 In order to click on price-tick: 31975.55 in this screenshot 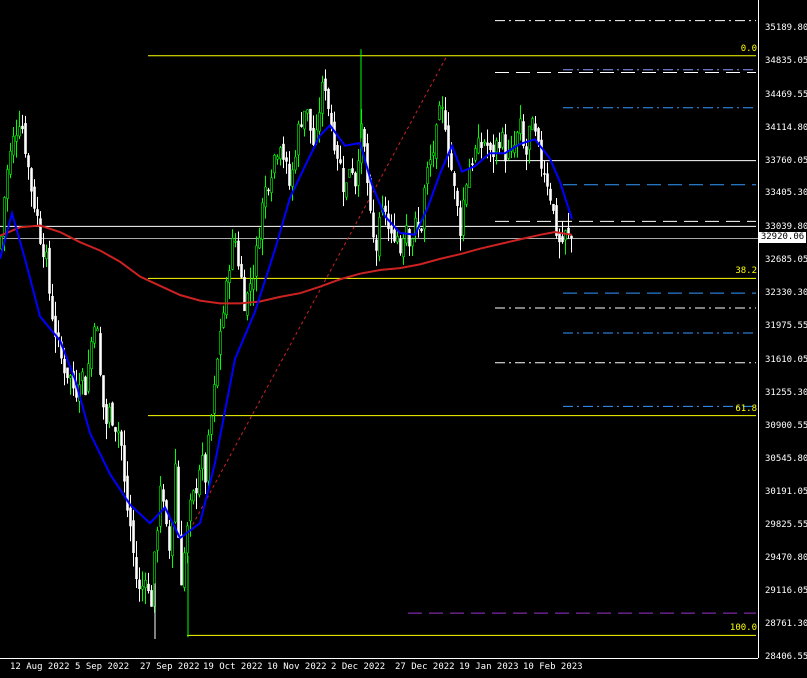, I will do `click(786, 326)`.